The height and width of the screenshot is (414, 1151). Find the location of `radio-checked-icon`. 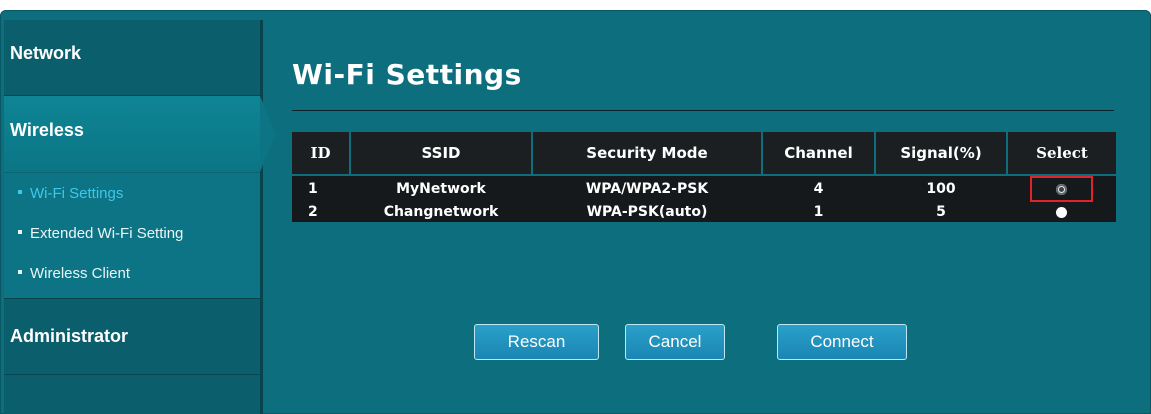

radio-checked-icon is located at coordinates (1061, 189).